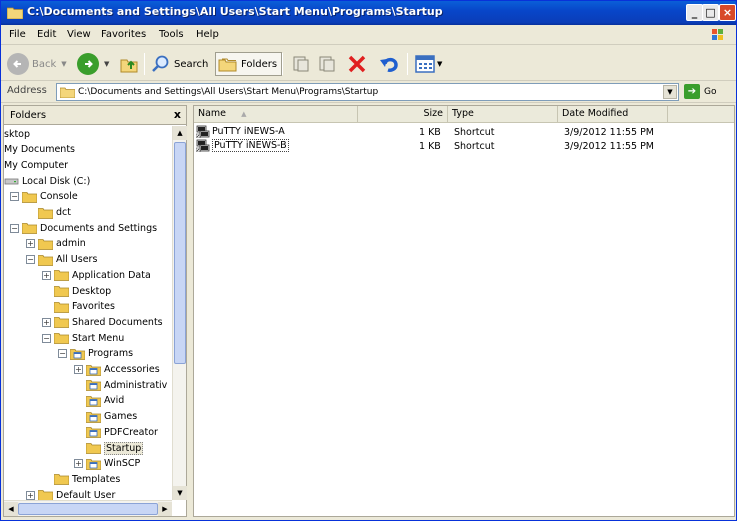 Image resolution: width=737 pixels, height=521 pixels. Describe the element at coordinates (70, 493) in the screenshot. I see `tree-item: + Default User` at that location.